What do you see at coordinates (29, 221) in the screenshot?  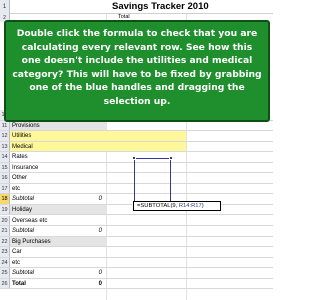 I see `category-label: Overseas etc` at bounding box center [29, 221].